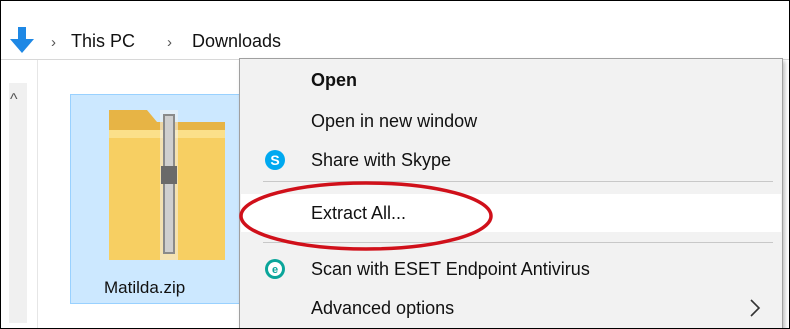  What do you see at coordinates (755, 308) in the screenshot?
I see `chevron-right-icon` at bounding box center [755, 308].